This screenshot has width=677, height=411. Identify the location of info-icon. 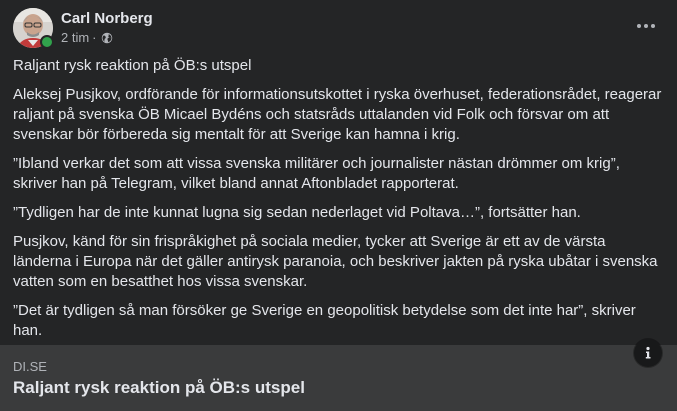
(648, 352).